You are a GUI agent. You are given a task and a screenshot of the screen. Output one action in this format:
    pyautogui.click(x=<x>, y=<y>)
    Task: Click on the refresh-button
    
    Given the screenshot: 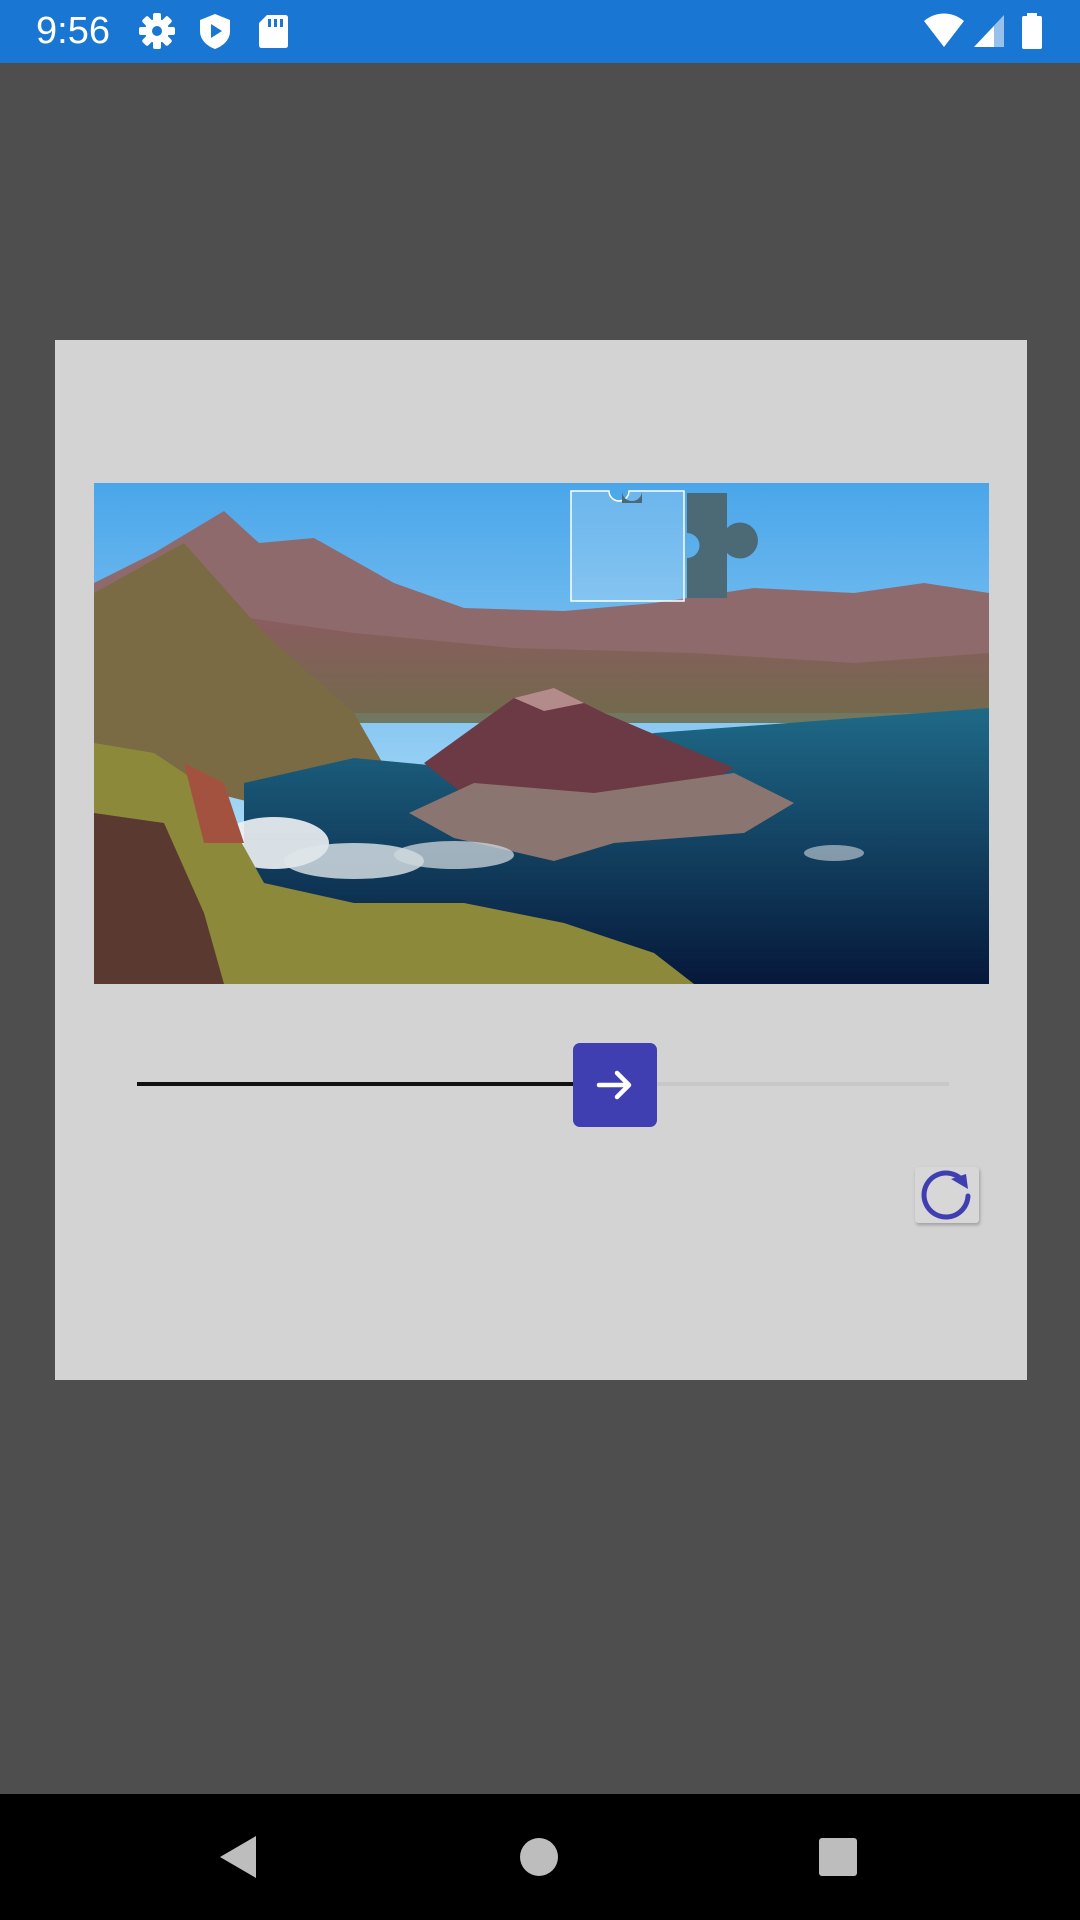 What is the action you would take?
    pyautogui.click(x=947, y=1195)
    